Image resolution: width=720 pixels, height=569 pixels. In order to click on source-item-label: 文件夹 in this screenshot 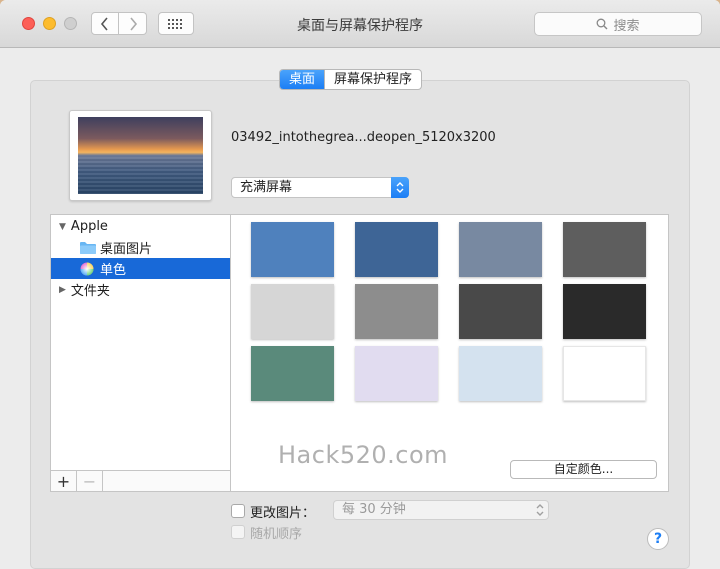, I will do `click(90, 291)`.